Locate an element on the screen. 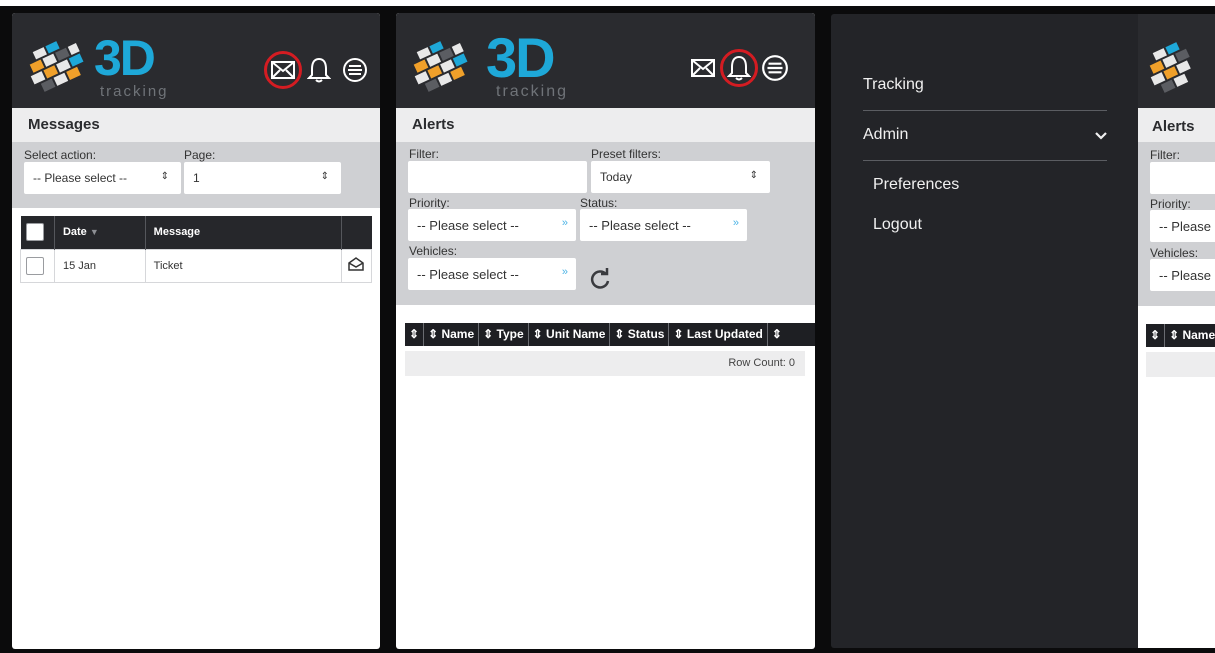  action-column-header is located at coordinates (356, 232).